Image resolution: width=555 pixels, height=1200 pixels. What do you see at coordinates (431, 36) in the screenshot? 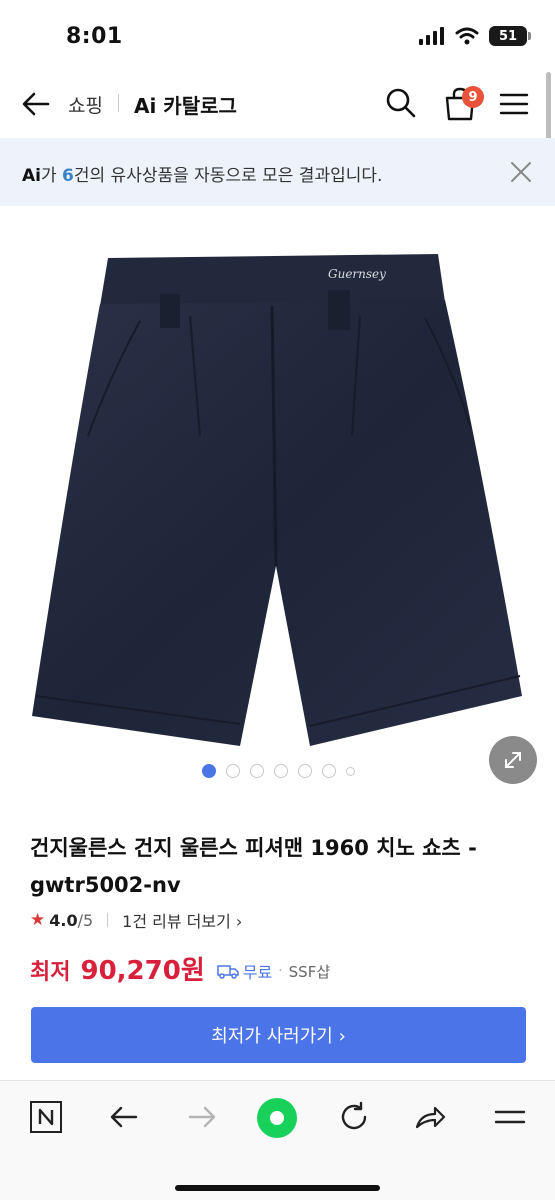
I see `signal-icon` at bounding box center [431, 36].